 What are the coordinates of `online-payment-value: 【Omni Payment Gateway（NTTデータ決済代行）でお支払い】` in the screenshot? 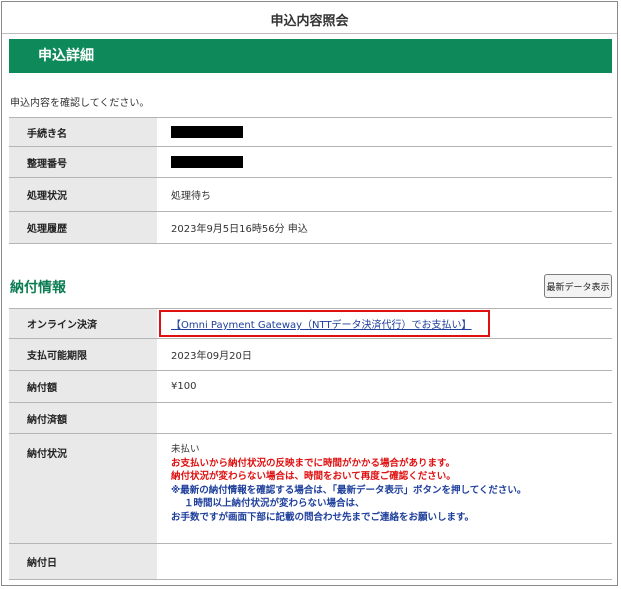 It's located at (384, 324).